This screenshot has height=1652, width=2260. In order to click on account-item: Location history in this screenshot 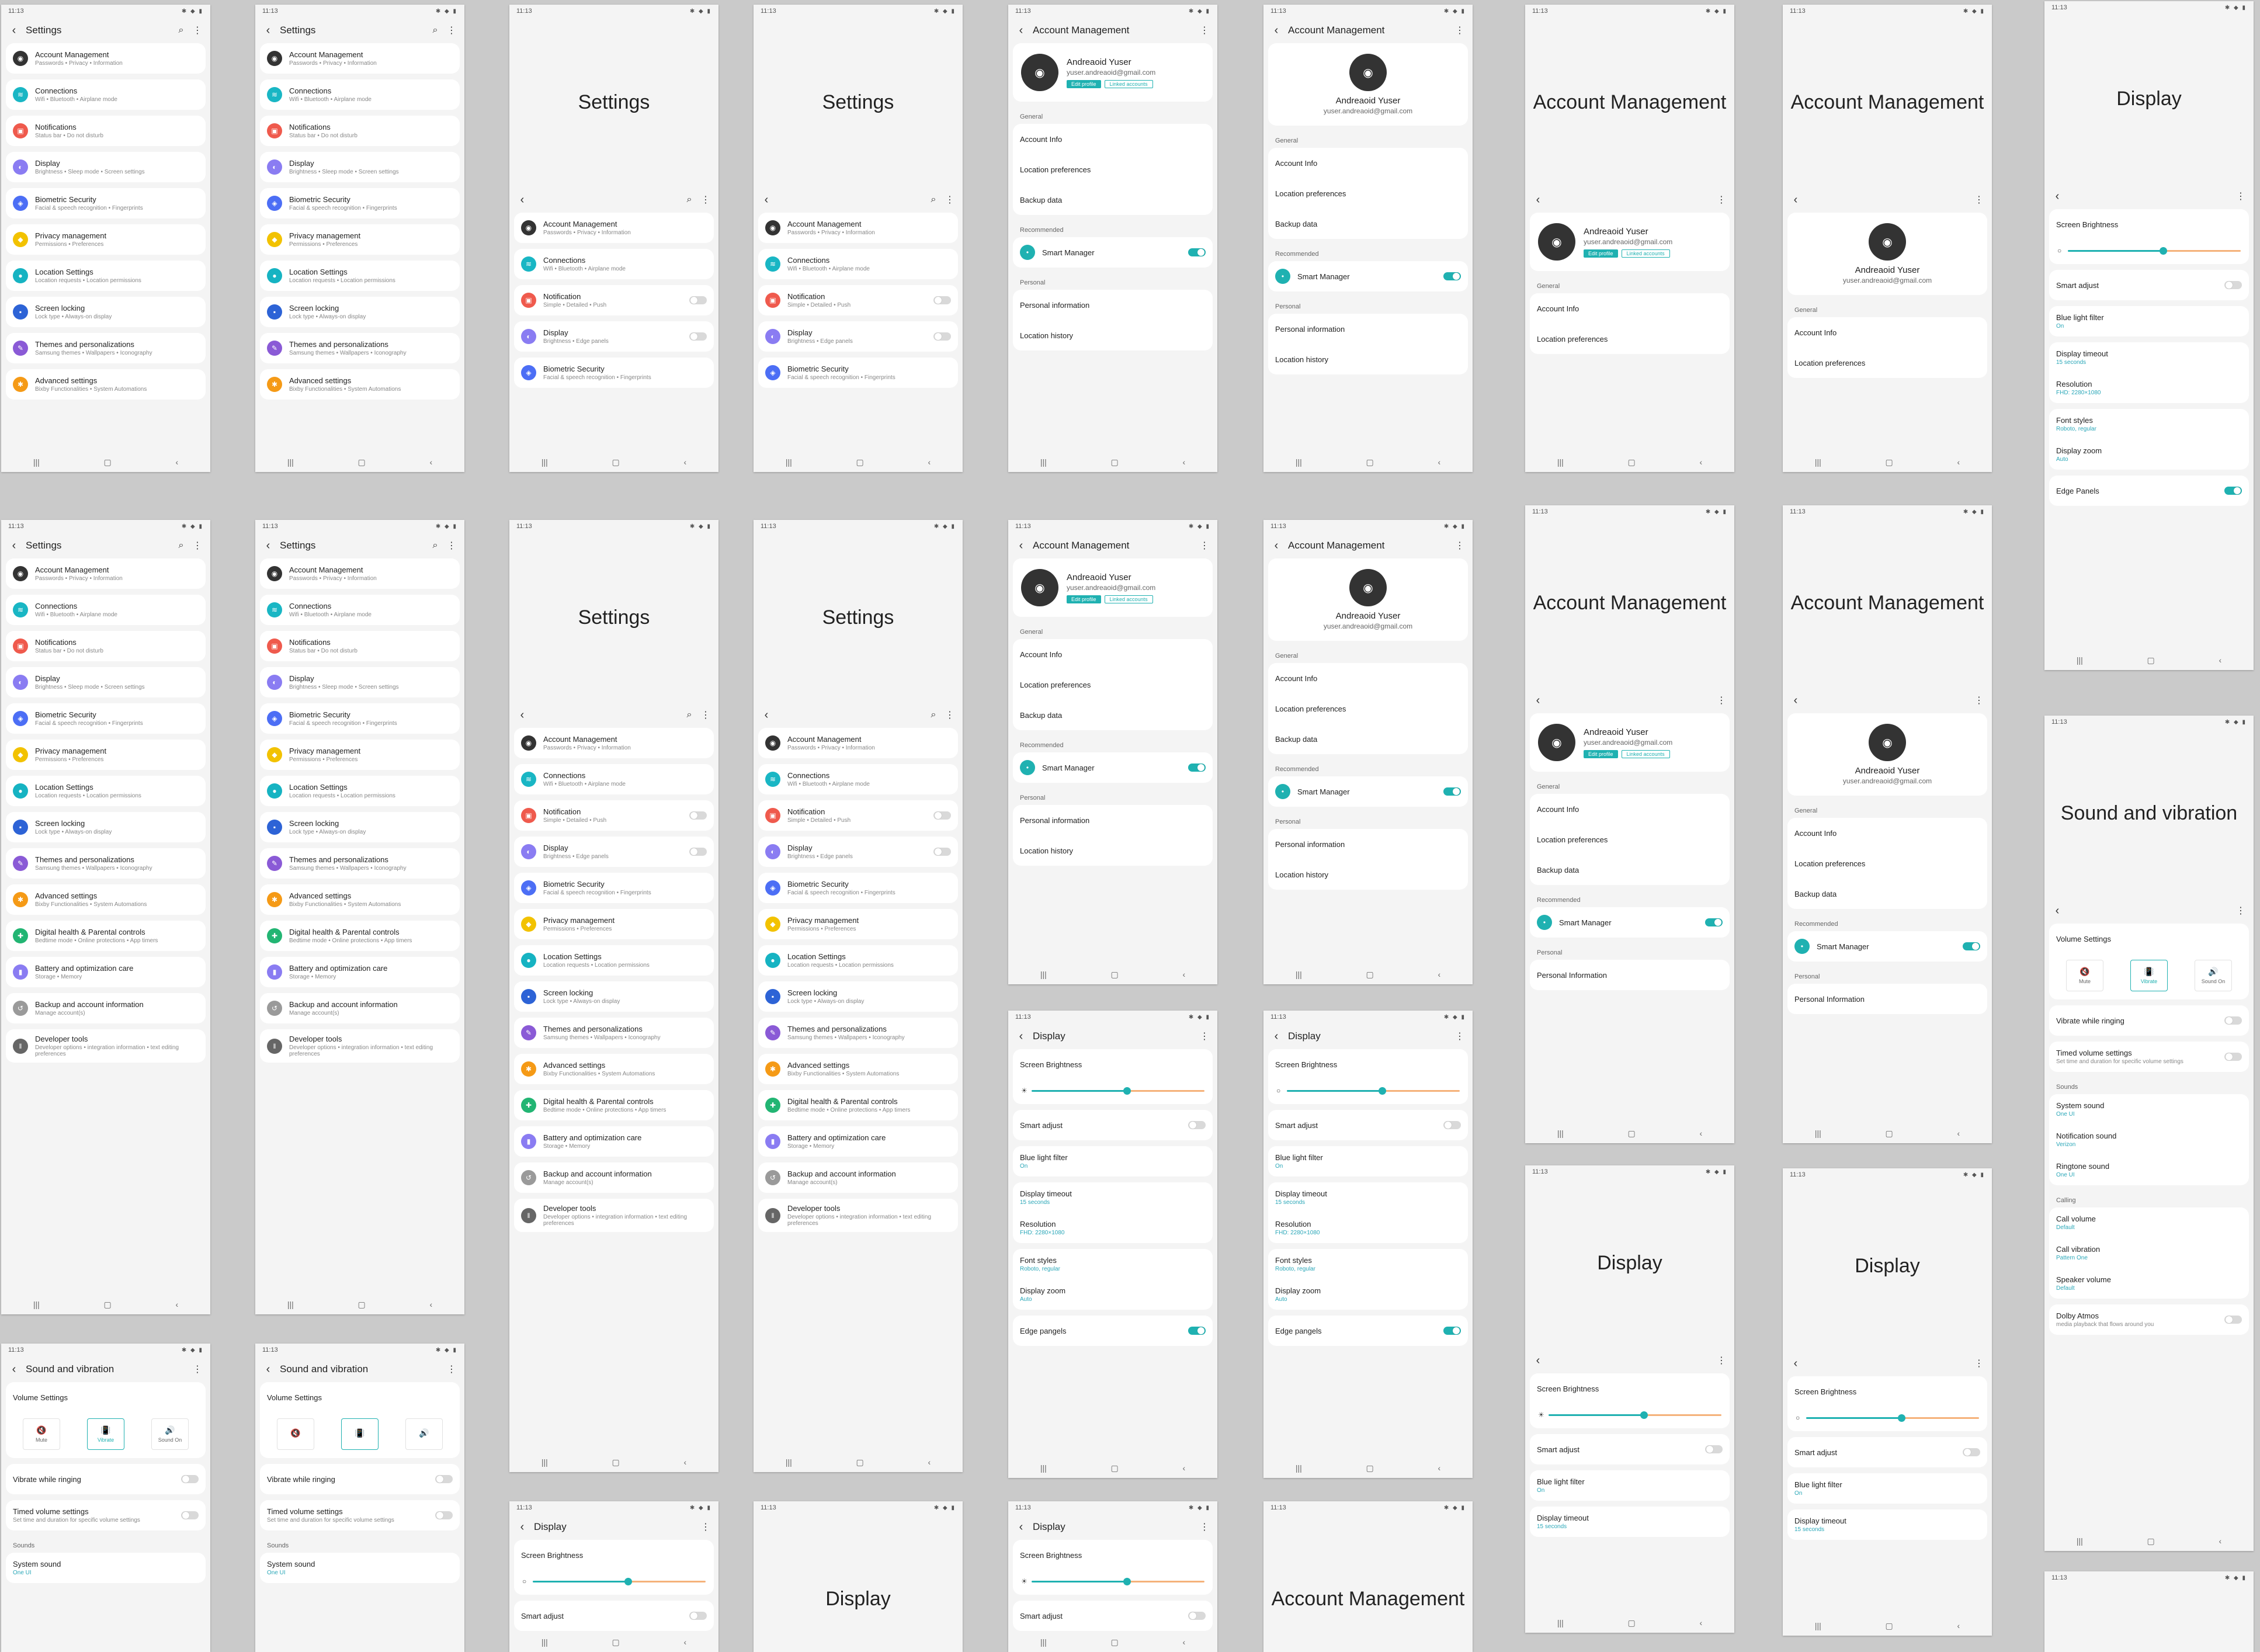, I will do `click(1113, 850)`.